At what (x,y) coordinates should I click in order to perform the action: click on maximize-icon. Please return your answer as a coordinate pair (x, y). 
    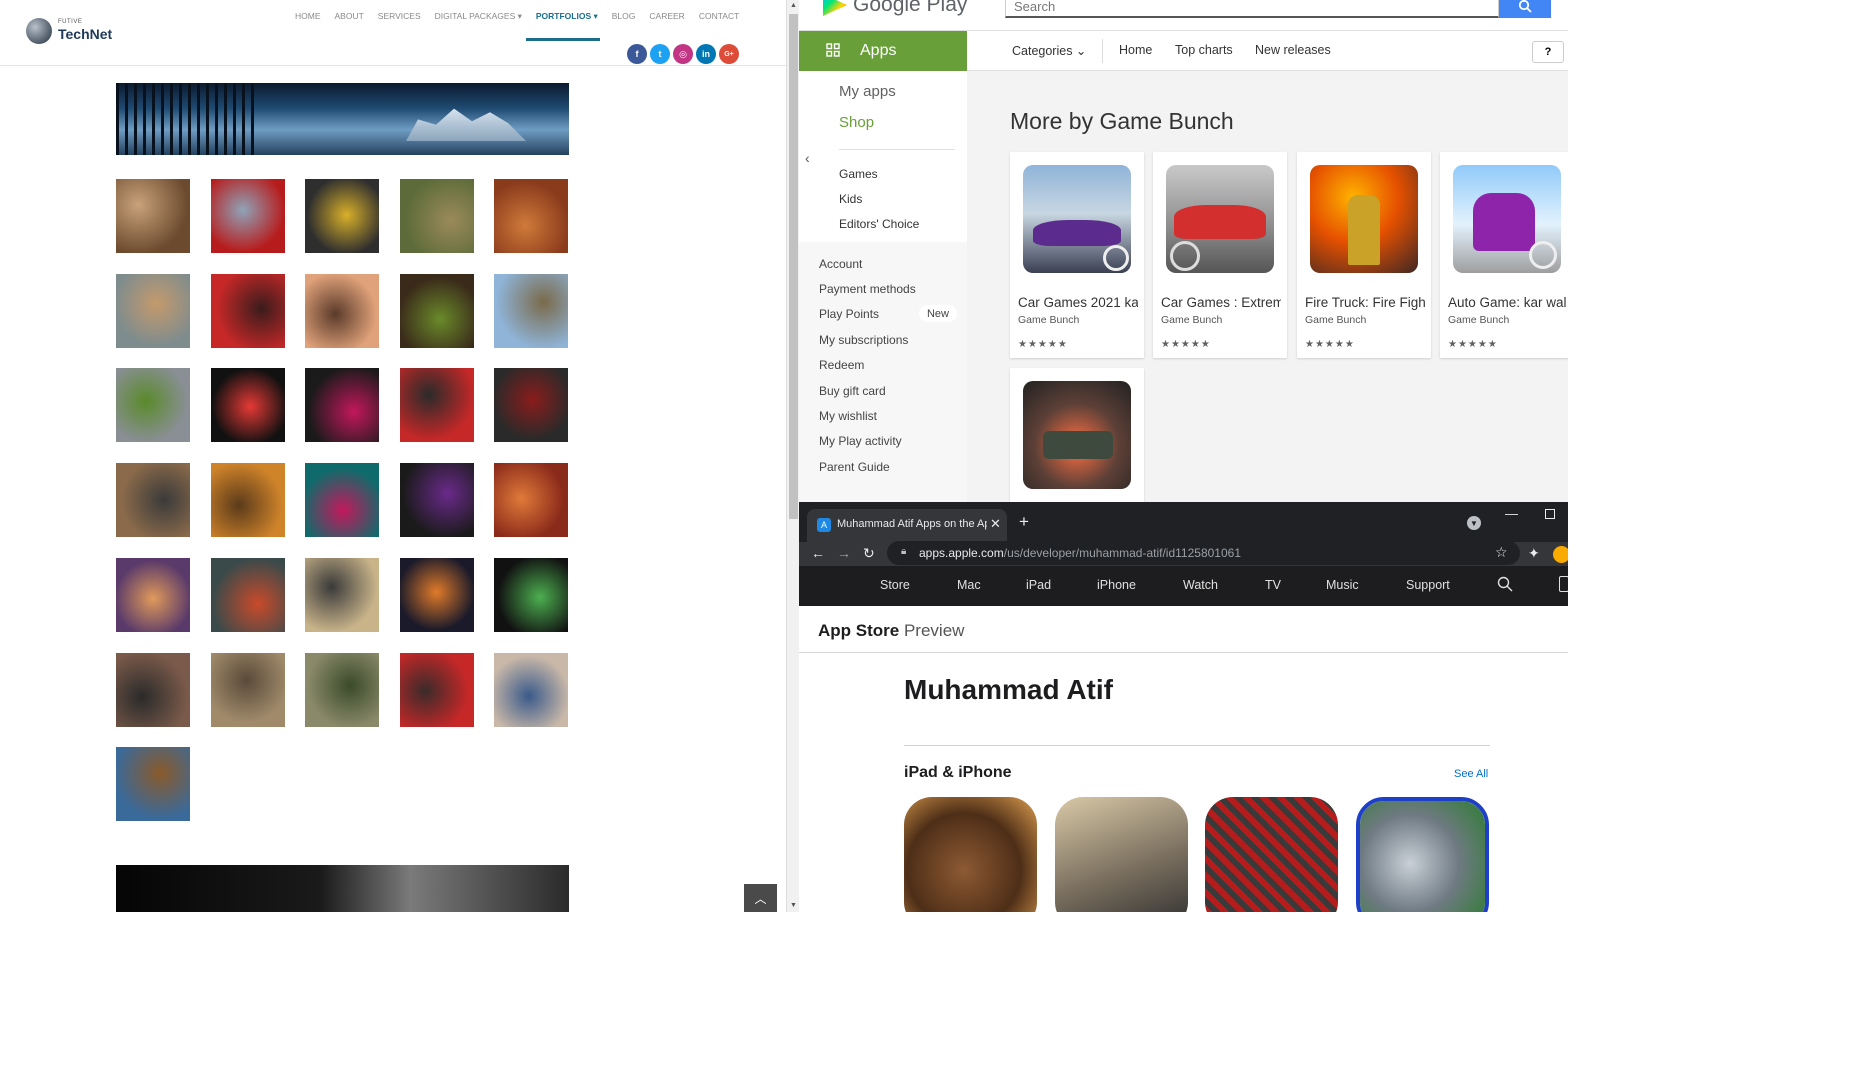
    Looking at the image, I should click on (1550, 514).